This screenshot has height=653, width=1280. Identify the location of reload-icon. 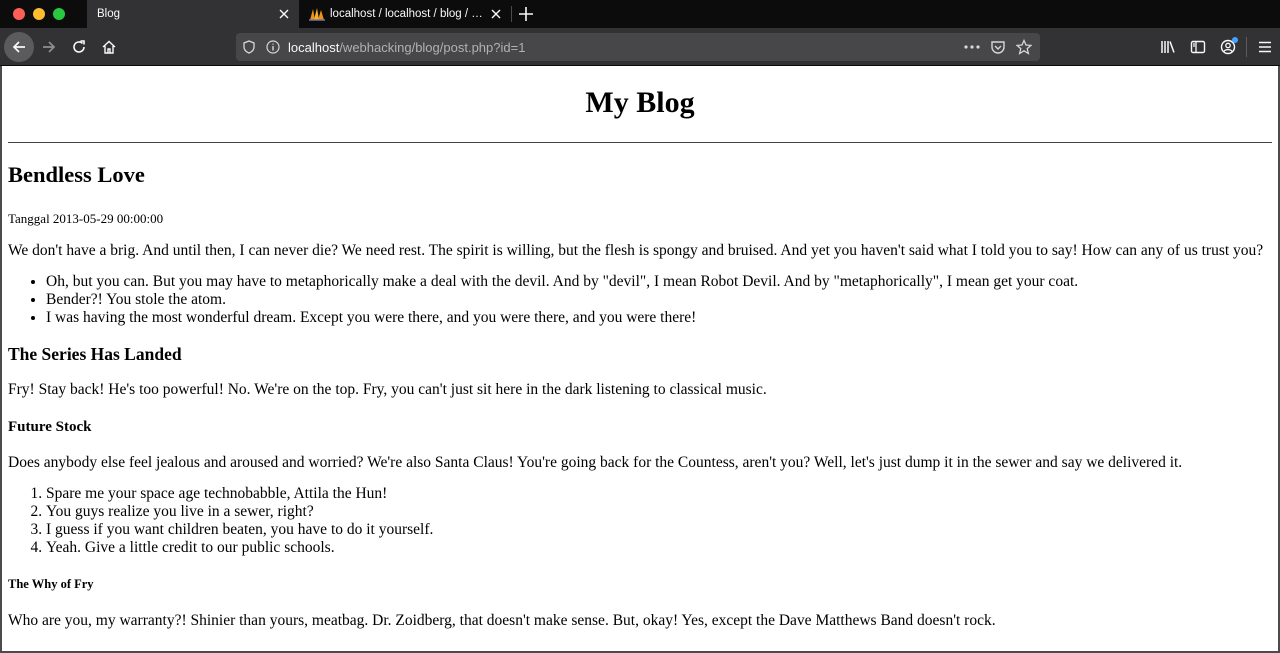
(79, 46).